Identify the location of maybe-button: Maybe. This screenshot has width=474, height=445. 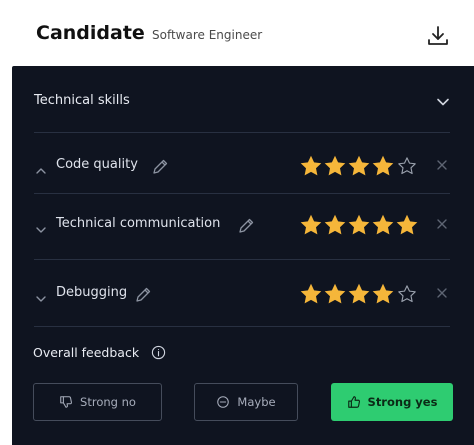
(246, 402).